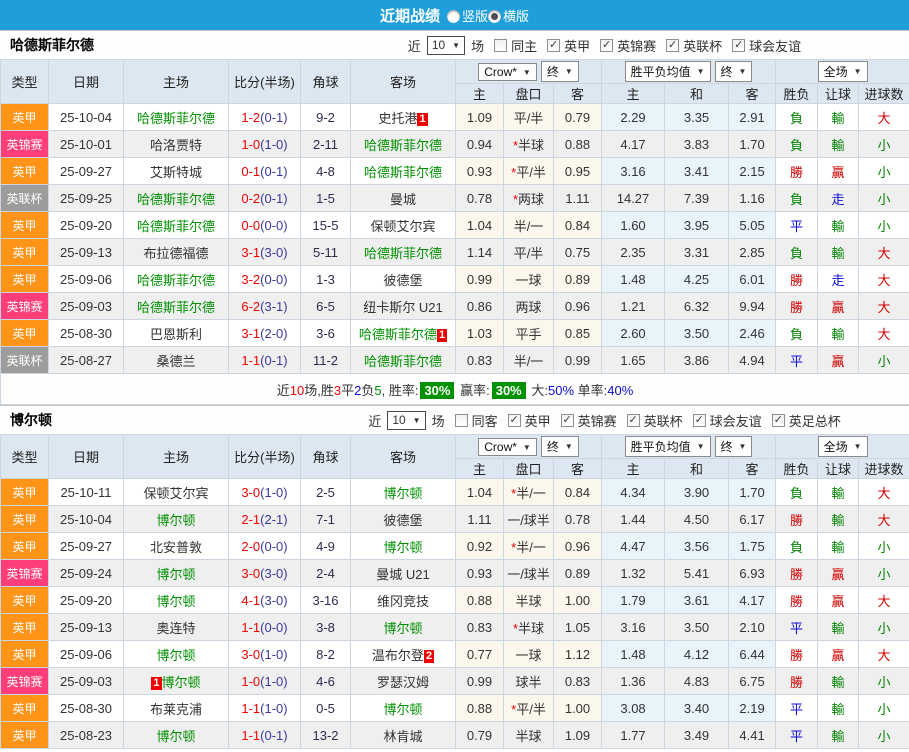 The image size is (909, 752). I want to click on summary-text: 40%, so click(620, 390).